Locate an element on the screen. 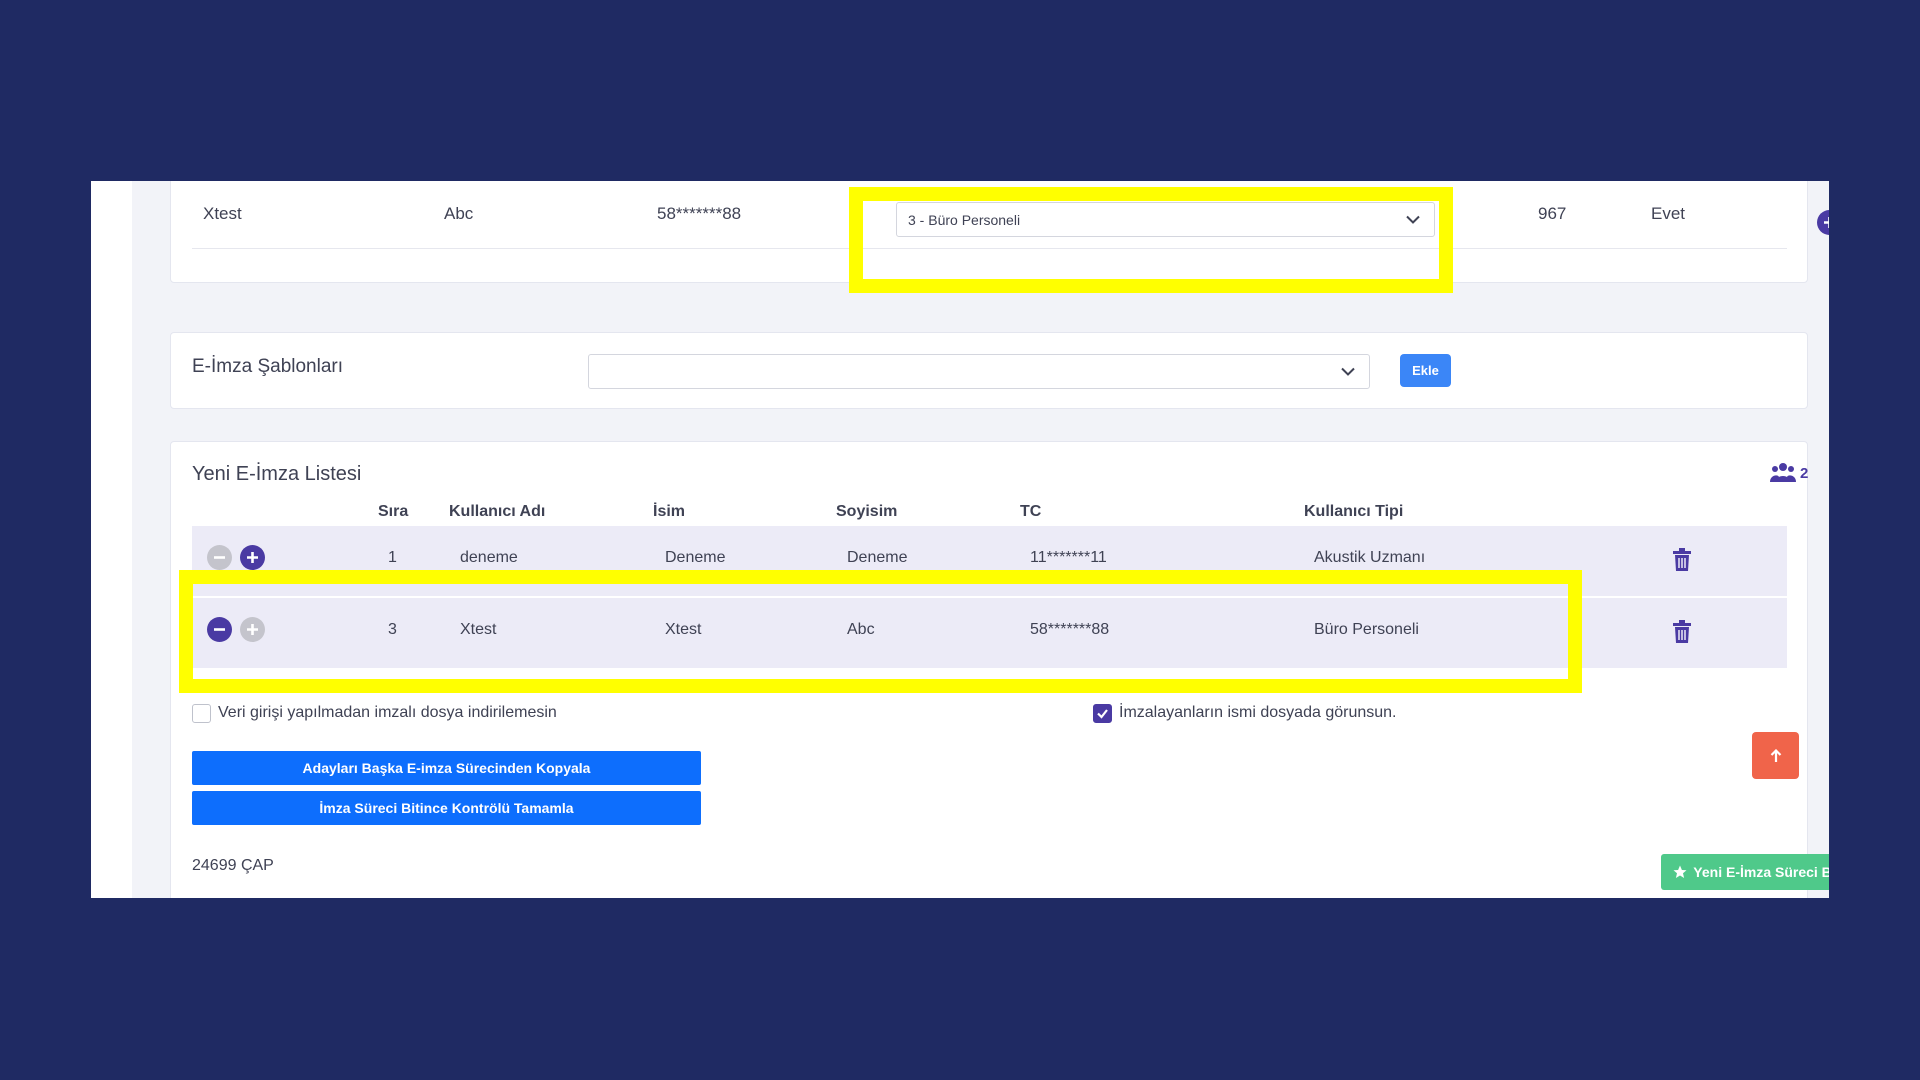 Image resolution: width=1920 pixels, height=1080 pixels. scroll-top-button is located at coordinates (1775, 755).